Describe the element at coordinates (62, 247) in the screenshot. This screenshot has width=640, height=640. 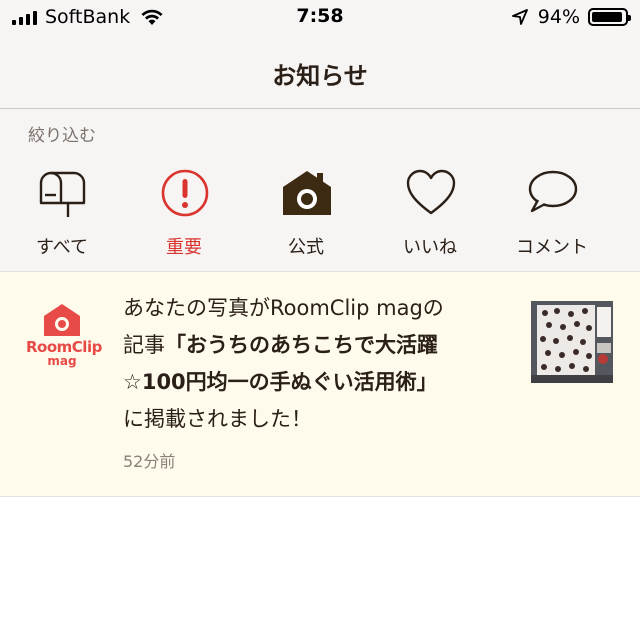
I see `filter-all-label: すべて` at that location.